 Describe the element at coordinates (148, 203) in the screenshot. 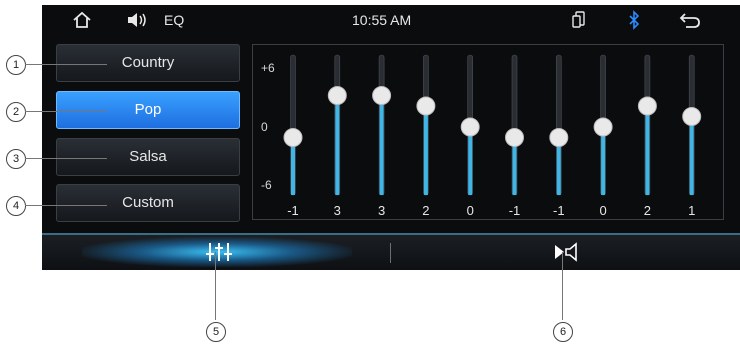

I see `preset-custom-button: Custom` at that location.